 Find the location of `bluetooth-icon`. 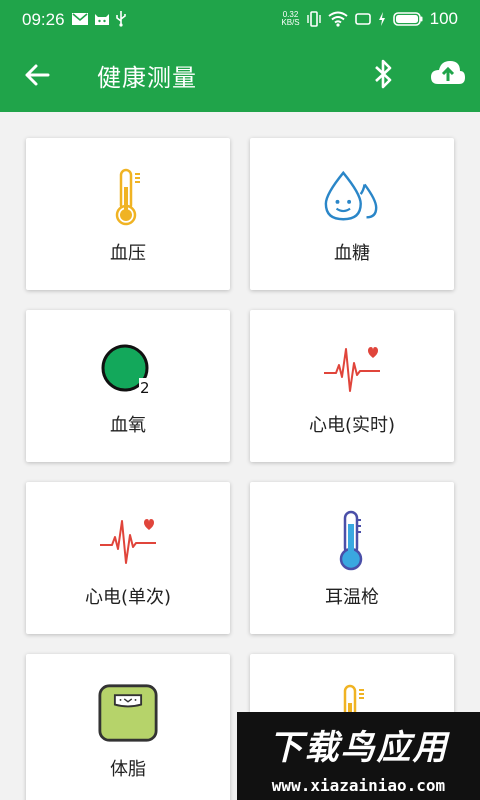

bluetooth-icon is located at coordinates (383, 74).